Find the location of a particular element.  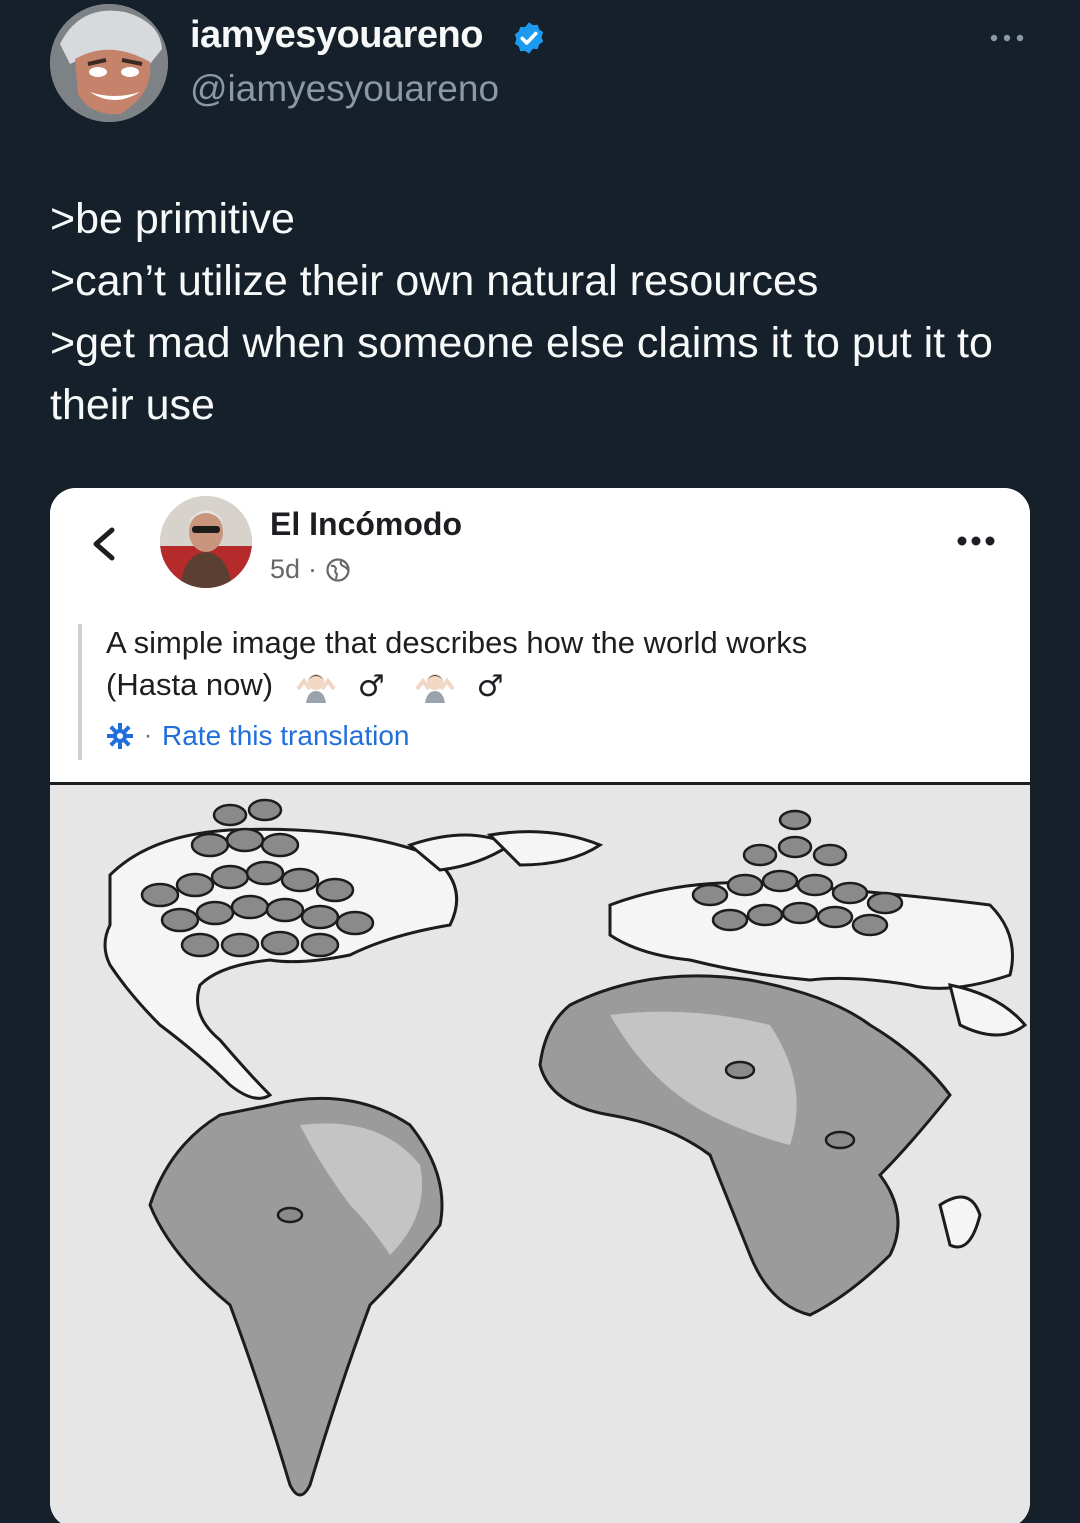

translation-row: · Rate this translation is located at coordinates (257, 736).